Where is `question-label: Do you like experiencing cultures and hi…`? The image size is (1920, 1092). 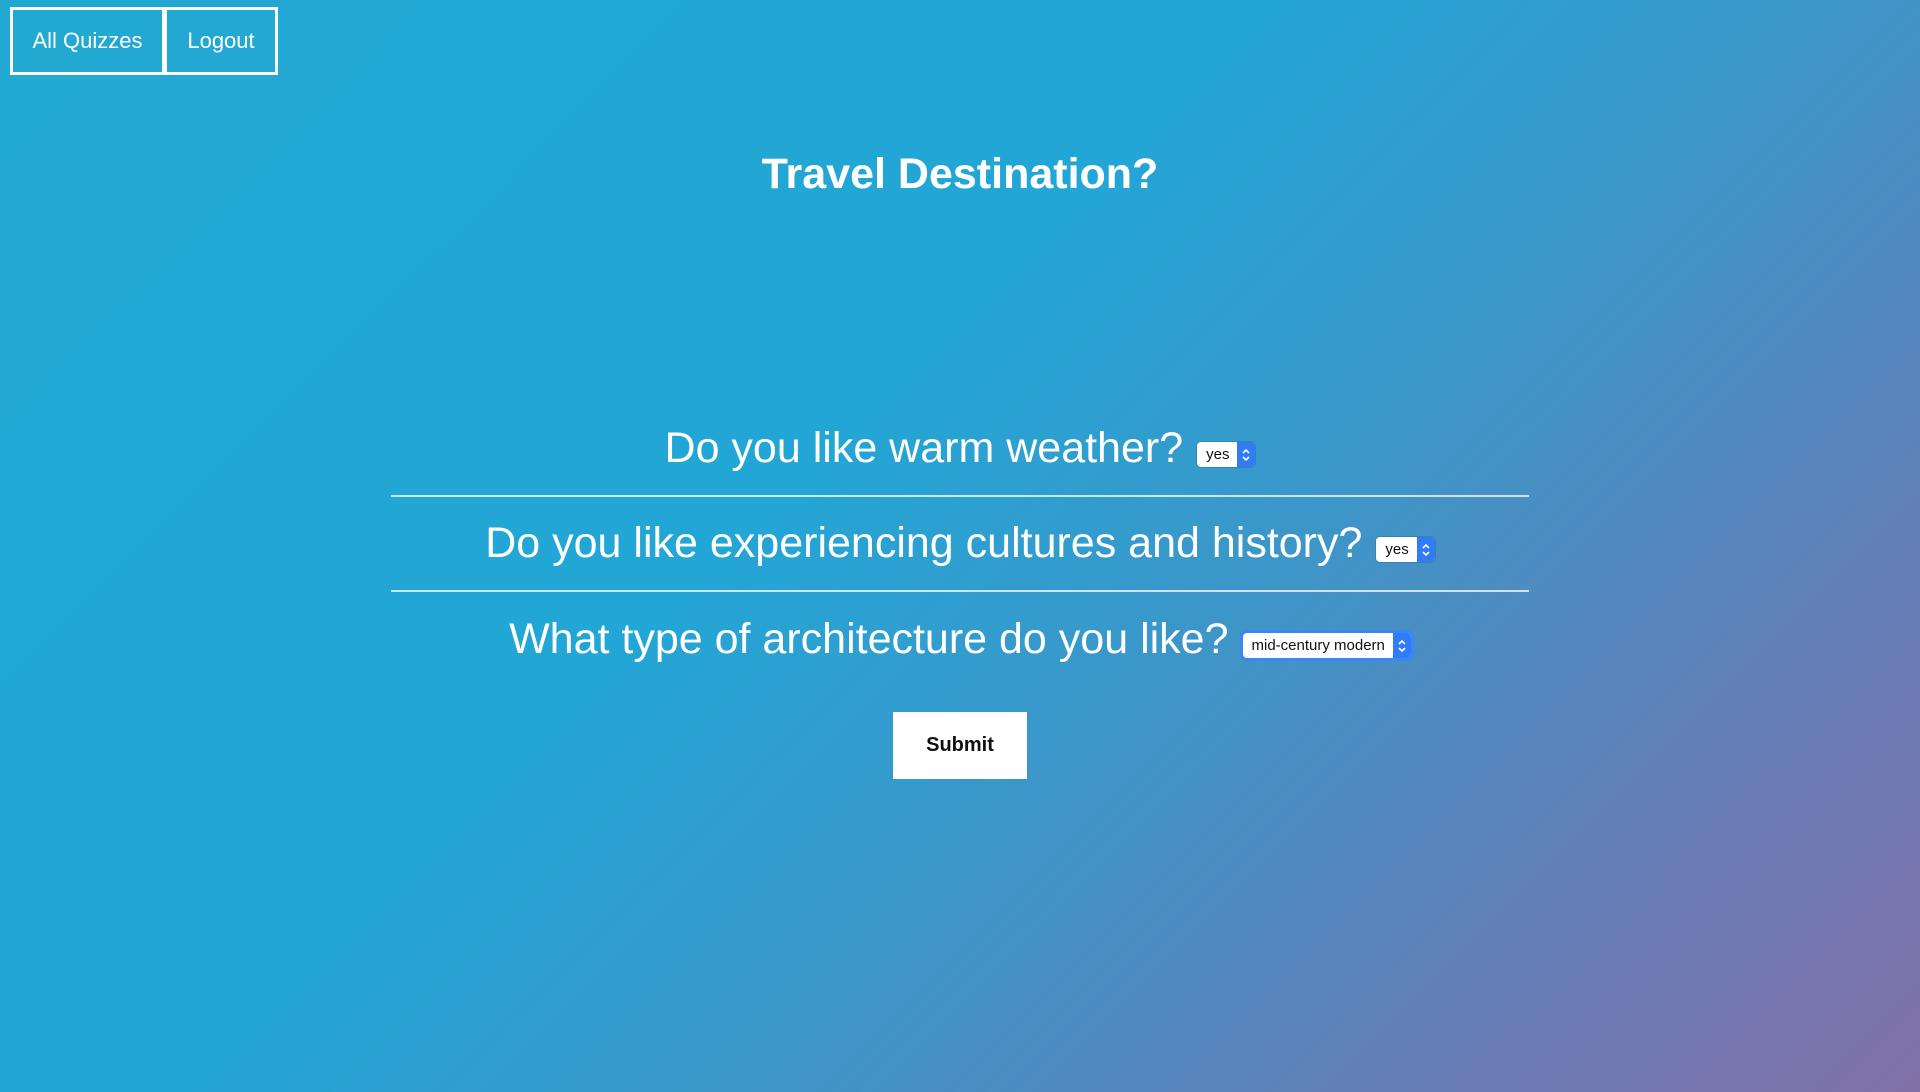
question-label: Do you like experiencing cultures and hi… is located at coordinates (924, 543).